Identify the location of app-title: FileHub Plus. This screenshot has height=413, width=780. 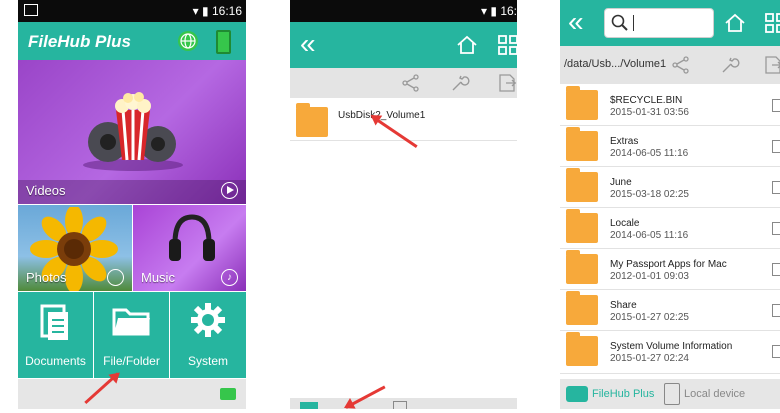
(79, 41).